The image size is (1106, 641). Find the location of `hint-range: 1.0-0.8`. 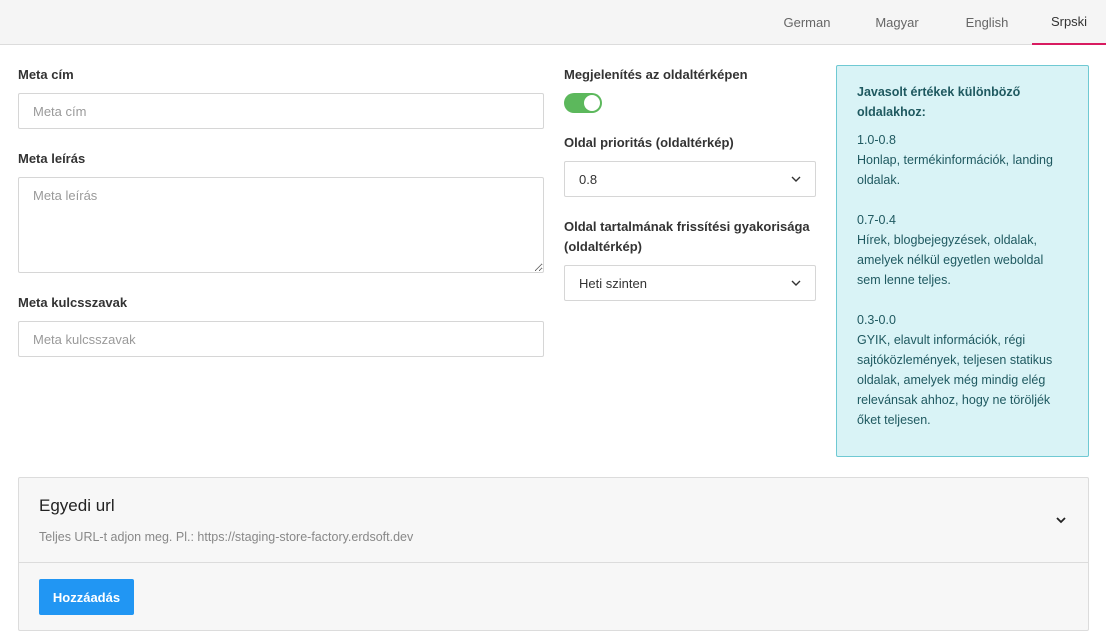

hint-range: 1.0-0.8 is located at coordinates (876, 140).